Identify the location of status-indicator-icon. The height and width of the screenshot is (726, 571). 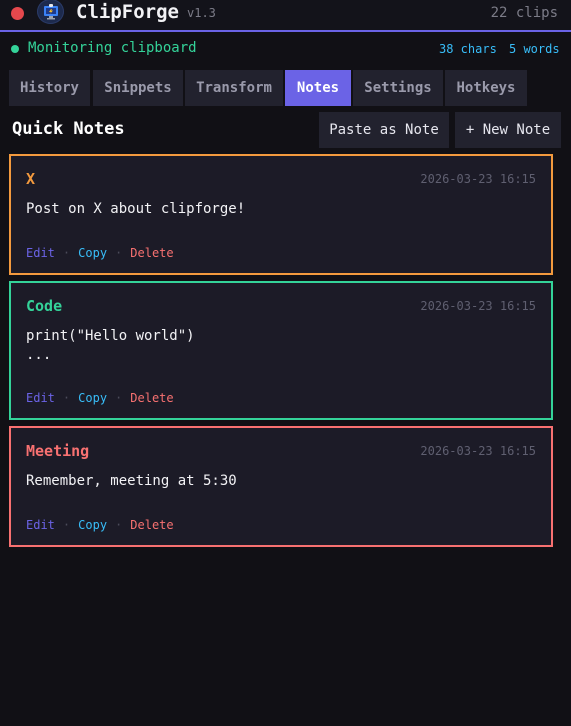
(15, 49).